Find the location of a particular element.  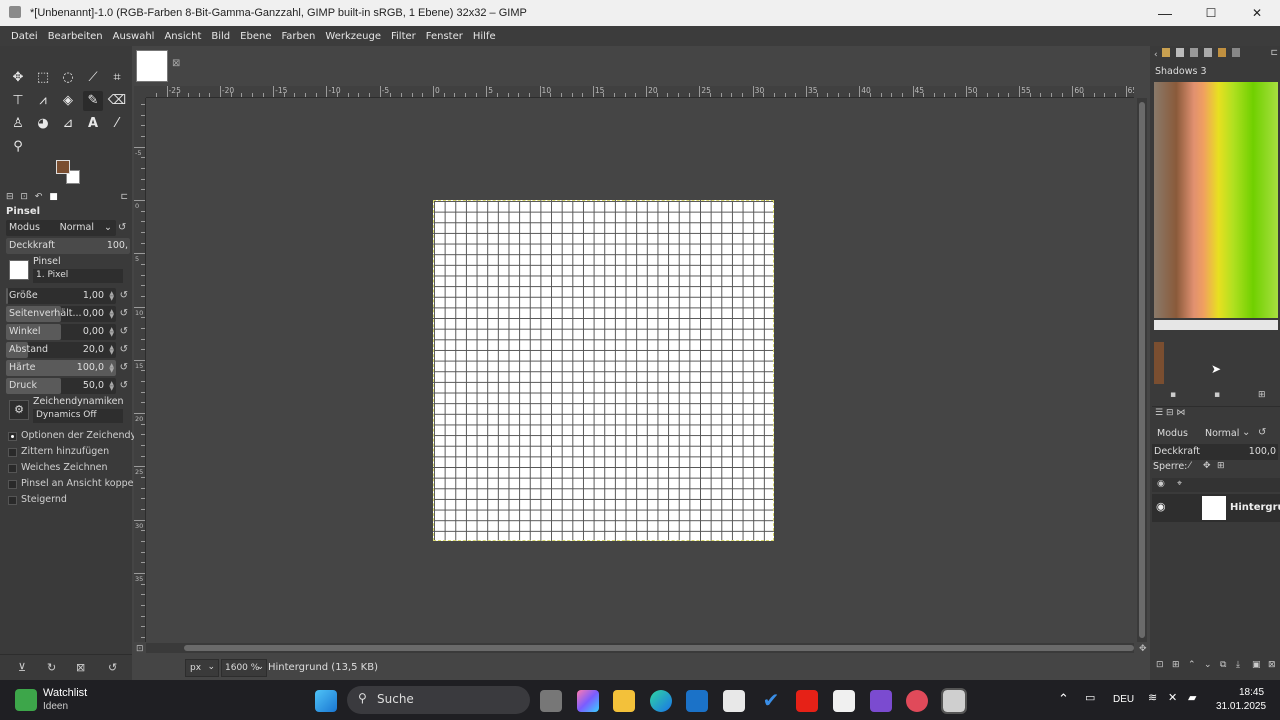

outlook-icon is located at coordinates (697, 701).